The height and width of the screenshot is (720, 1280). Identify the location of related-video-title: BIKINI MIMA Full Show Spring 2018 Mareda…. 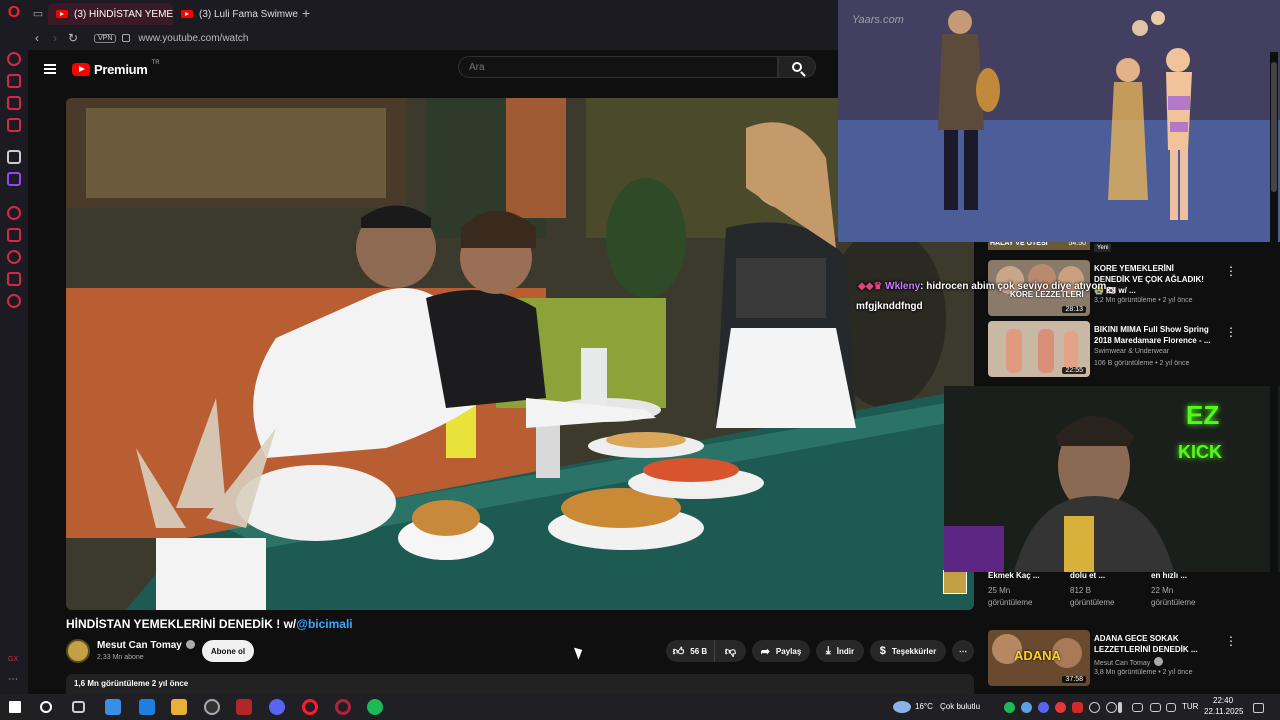
(1153, 335).